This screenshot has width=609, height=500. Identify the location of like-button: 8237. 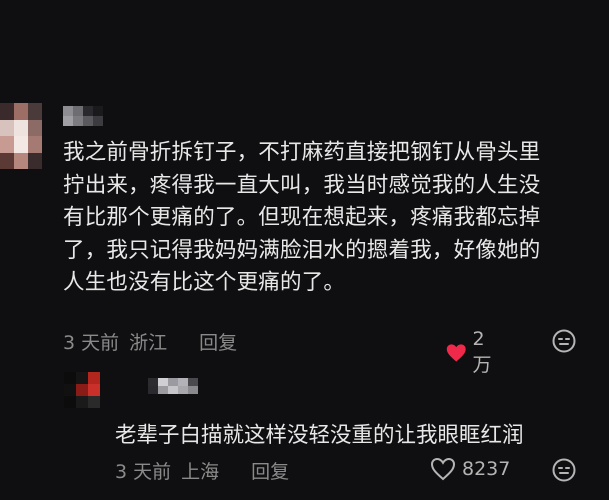
(470, 469).